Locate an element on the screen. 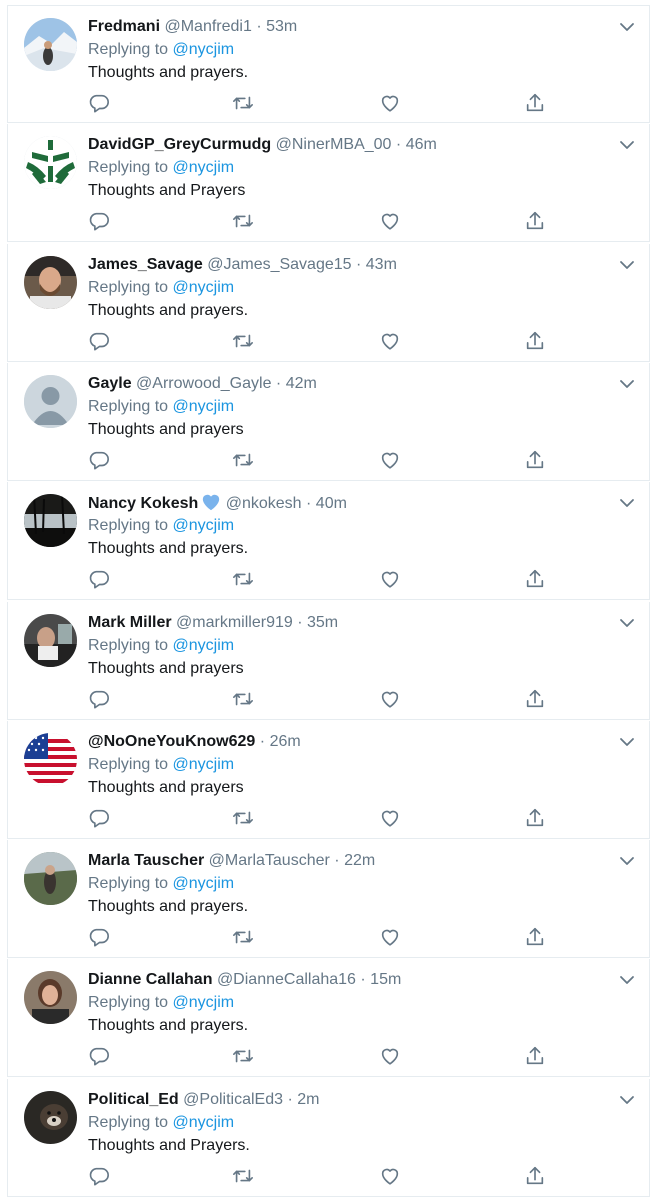  user-handle: @DianneCallaha16 is located at coordinates (286, 979).